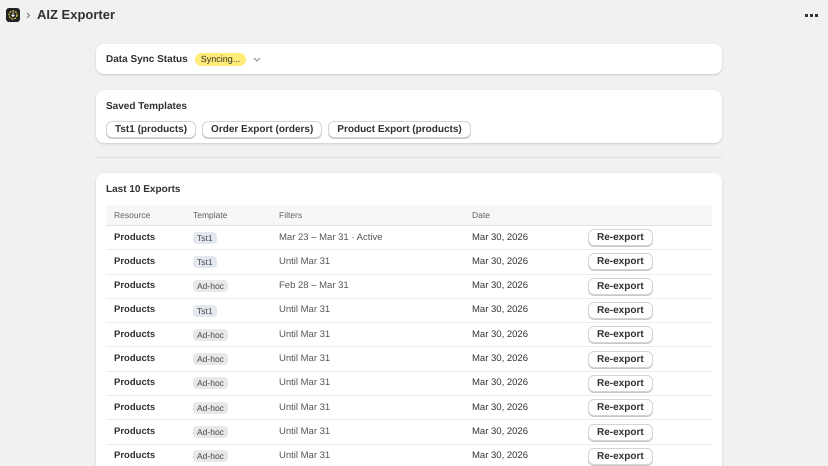 The width and height of the screenshot is (828, 466). I want to click on card-title: Data Sync Status, so click(147, 59).